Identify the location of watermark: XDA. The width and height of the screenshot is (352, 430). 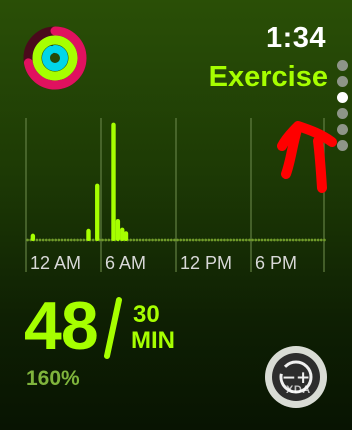
(298, 390).